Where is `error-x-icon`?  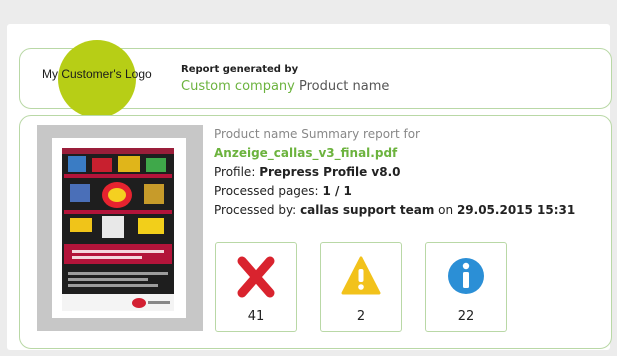
error-x-icon is located at coordinates (256, 277).